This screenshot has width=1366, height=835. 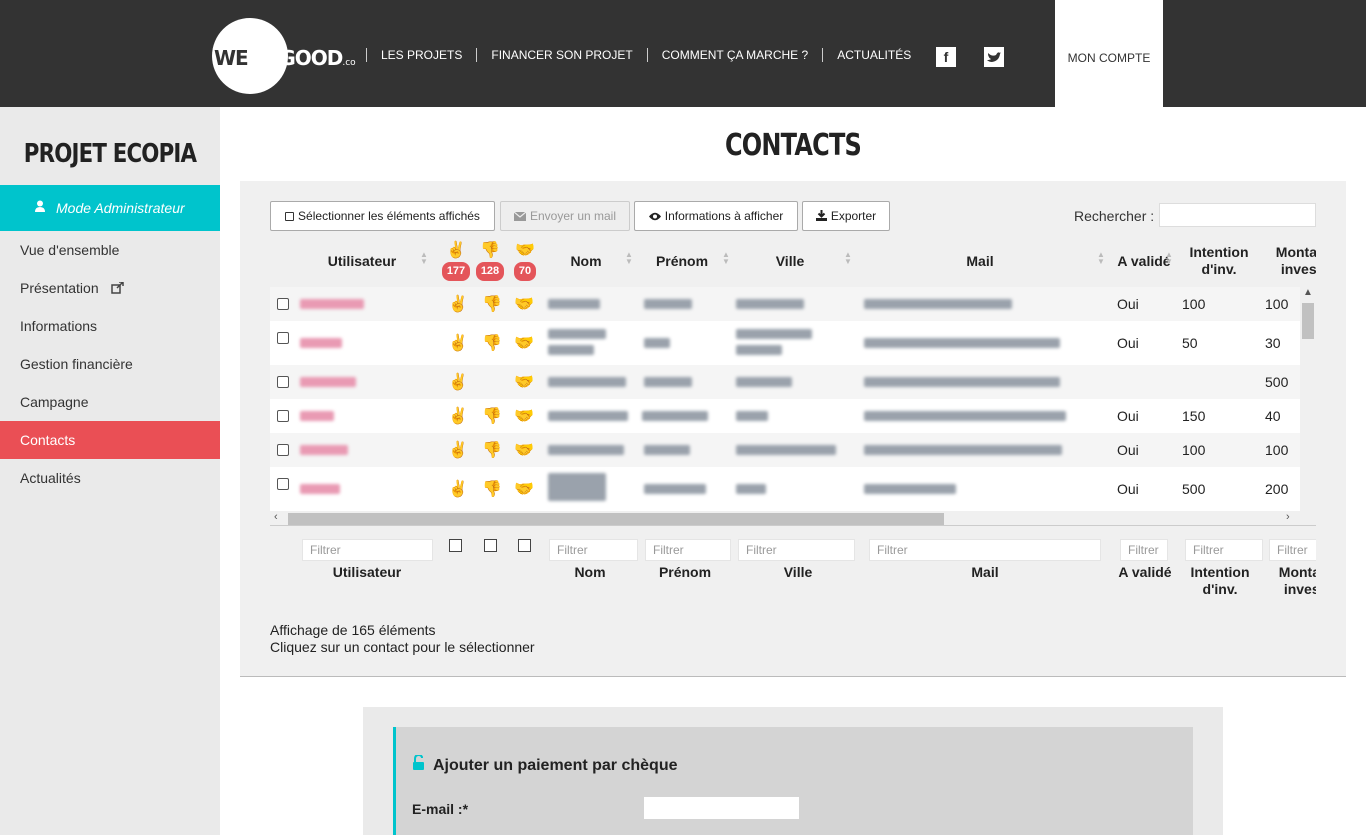 I want to click on cheque-form-title: Ajouter un paiement par chèque, so click(x=544, y=764).